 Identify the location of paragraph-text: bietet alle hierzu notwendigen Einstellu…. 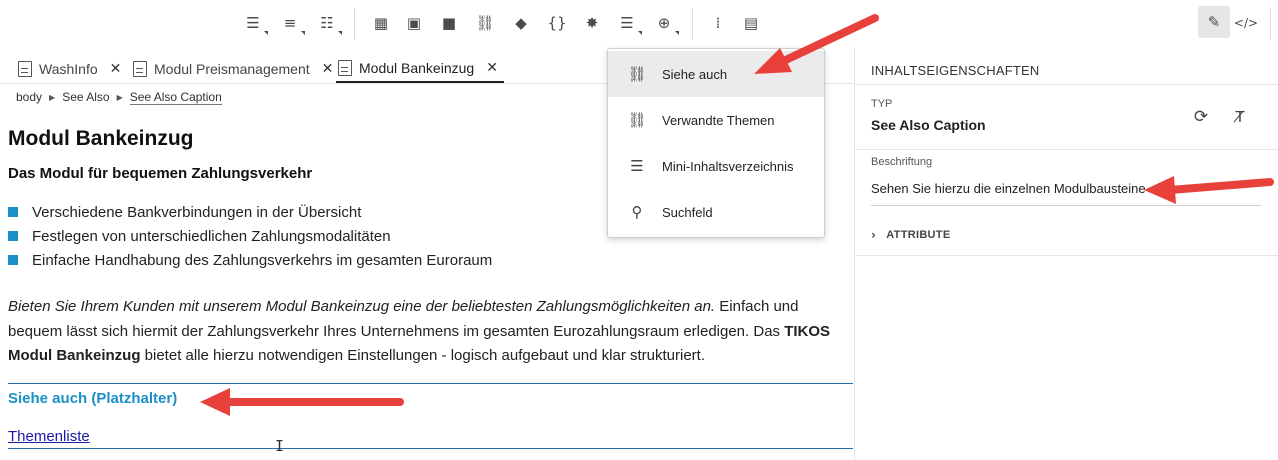
(423, 355).